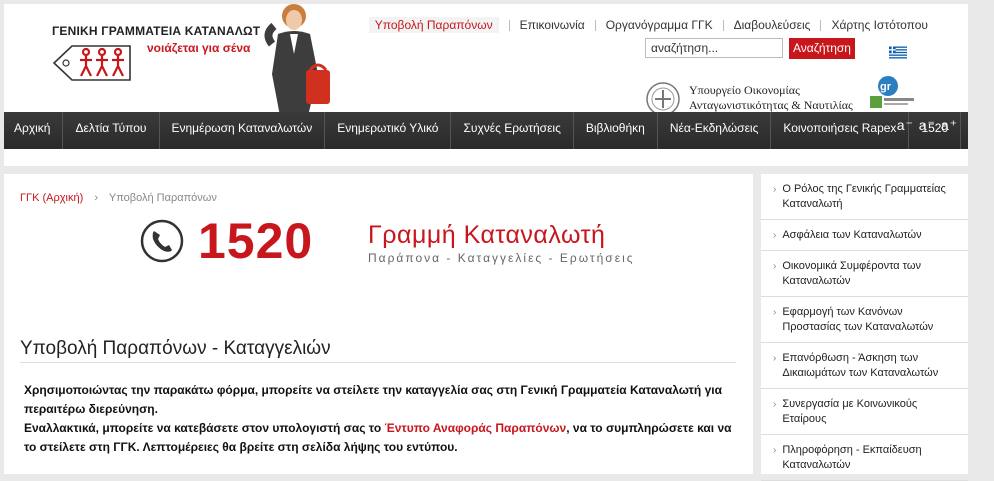 Image resolution: width=994 pixels, height=481 pixels. What do you see at coordinates (512, 130) in the screenshot?
I see `nav-item-faq: Συχνές Ερωτήσεις` at bounding box center [512, 130].